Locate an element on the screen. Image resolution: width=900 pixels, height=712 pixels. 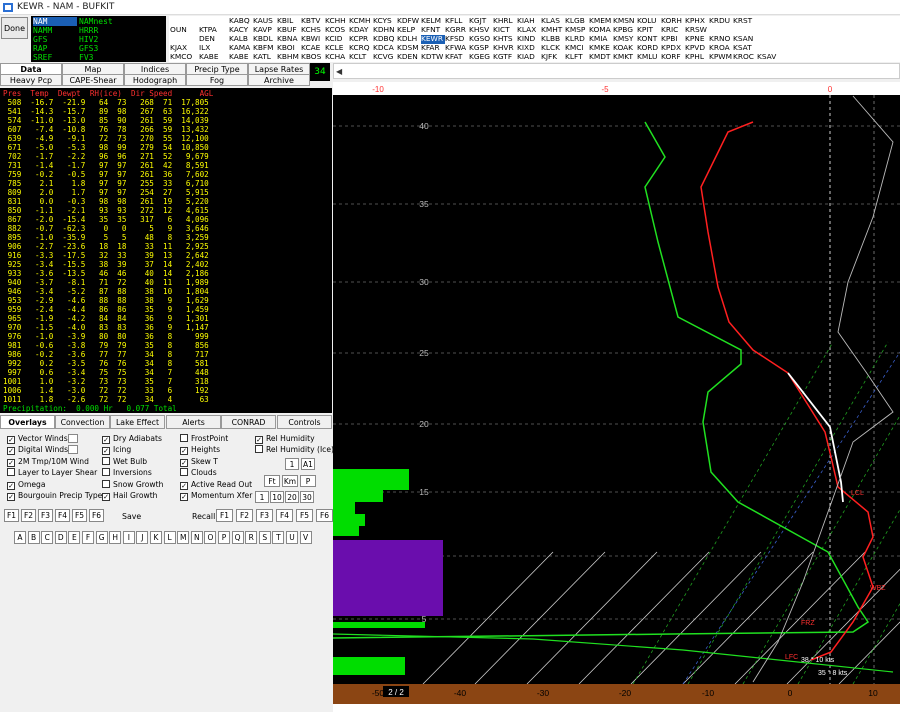
station-item: KGTF is located at coordinates (505, 57).